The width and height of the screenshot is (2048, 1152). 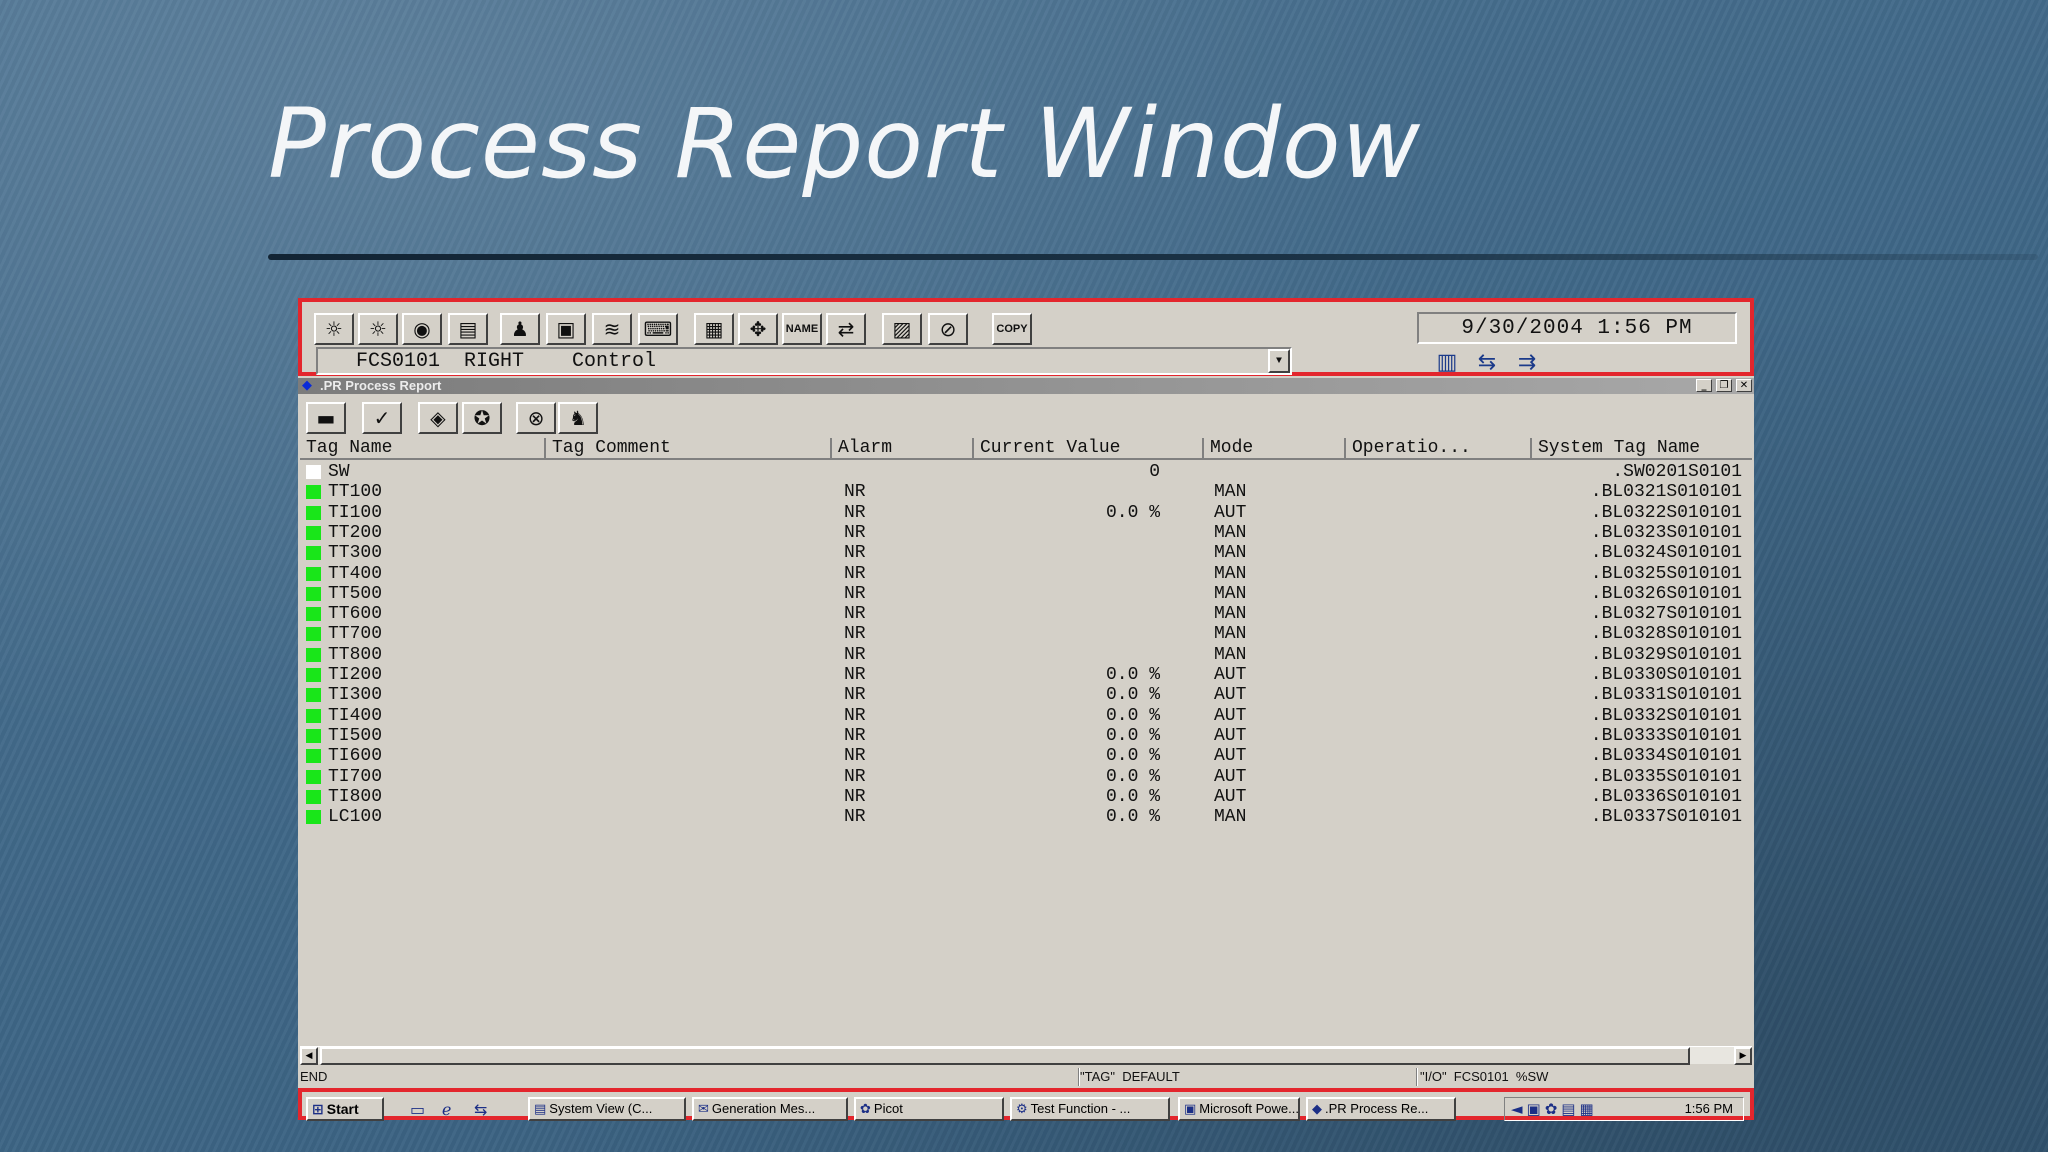 What do you see at coordinates (1026, 736) in the screenshot?
I see `table-row: TI500 NR 0.0 % AUT .BL0333S010101` at bounding box center [1026, 736].